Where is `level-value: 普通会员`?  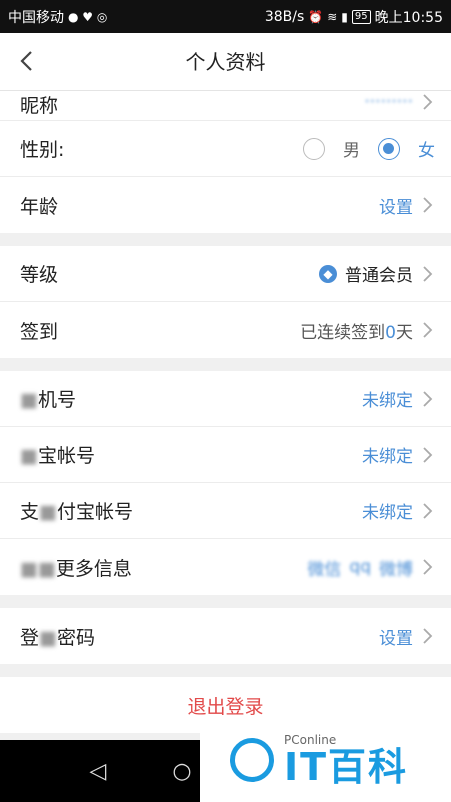 level-value: 普通会员 is located at coordinates (379, 276).